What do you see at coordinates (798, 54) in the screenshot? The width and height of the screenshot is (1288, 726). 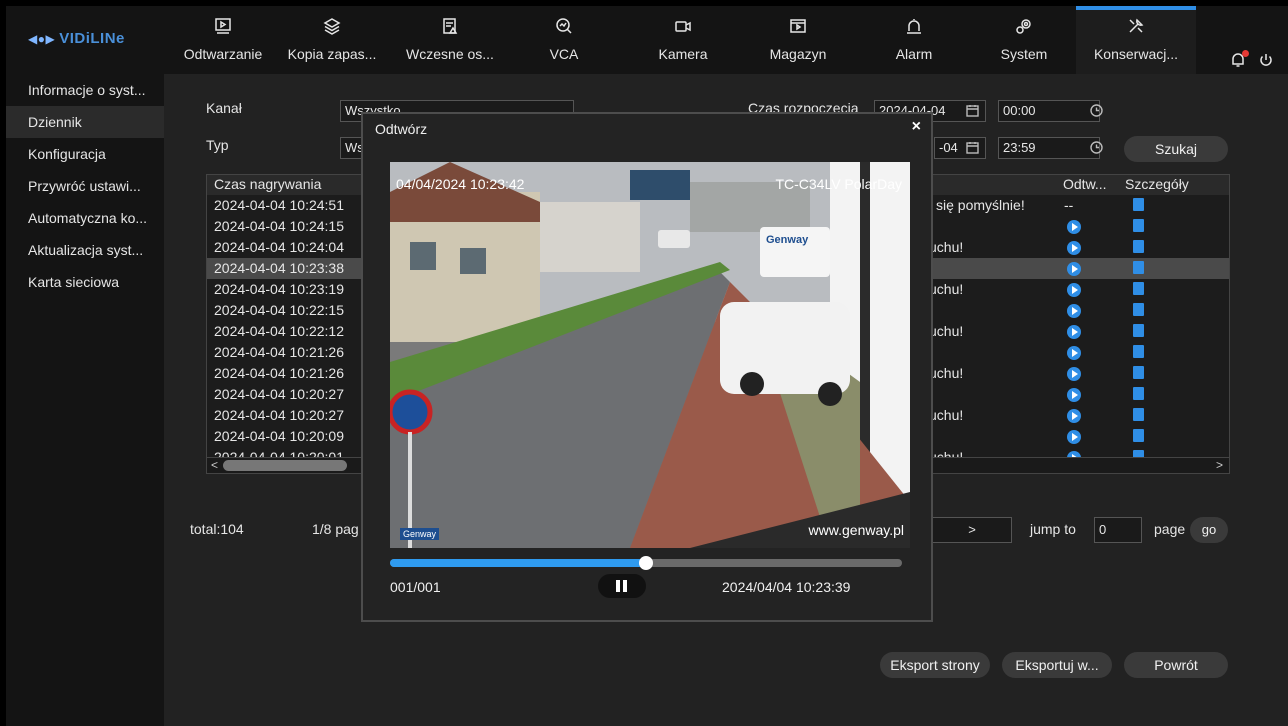 I see `nav-label: Magazyn` at bounding box center [798, 54].